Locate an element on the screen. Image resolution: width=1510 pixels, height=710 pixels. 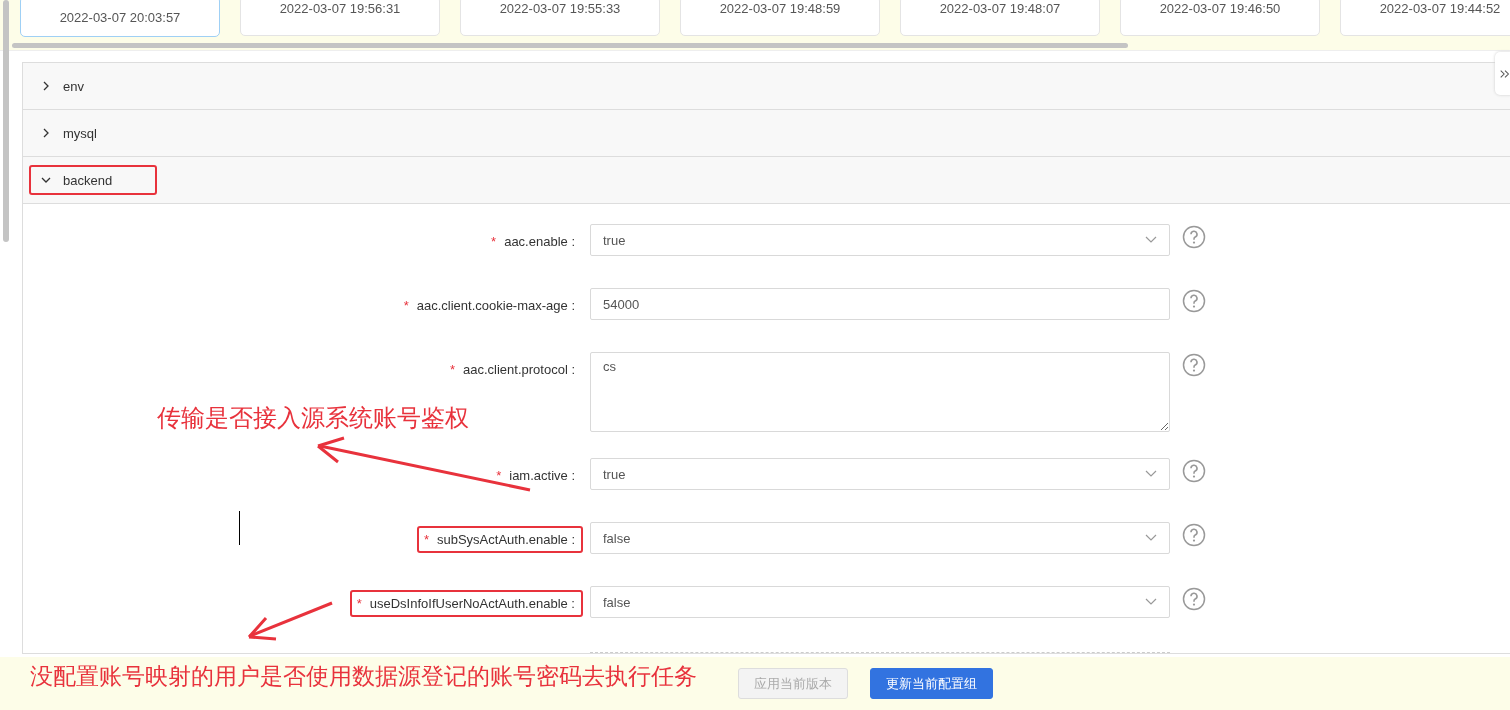
text-cursor is located at coordinates (239, 528).